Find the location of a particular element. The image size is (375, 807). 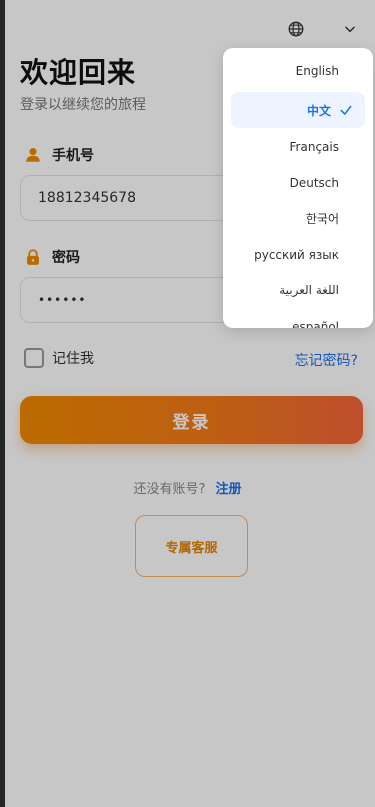

language-option: Deutsch is located at coordinates (298, 183).